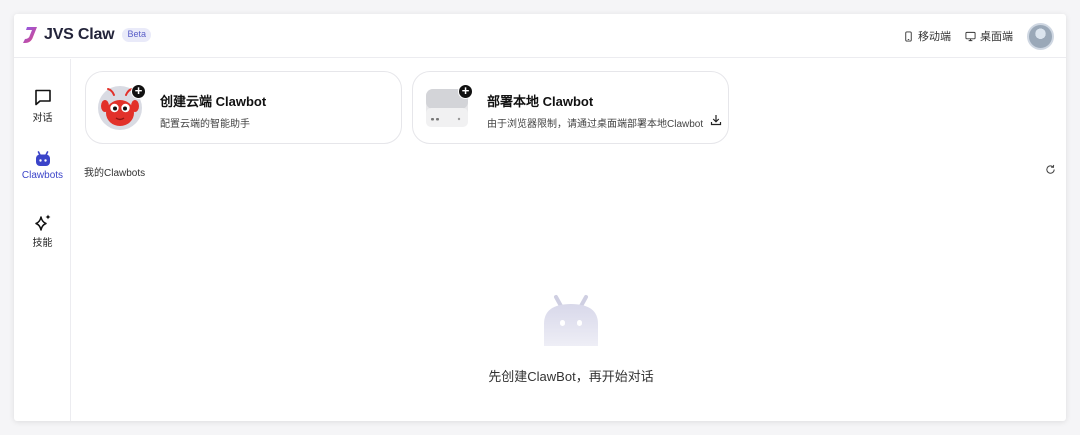 Image resolution: width=1080 pixels, height=435 pixels. I want to click on desktop-label: 桌面端, so click(996, 37).